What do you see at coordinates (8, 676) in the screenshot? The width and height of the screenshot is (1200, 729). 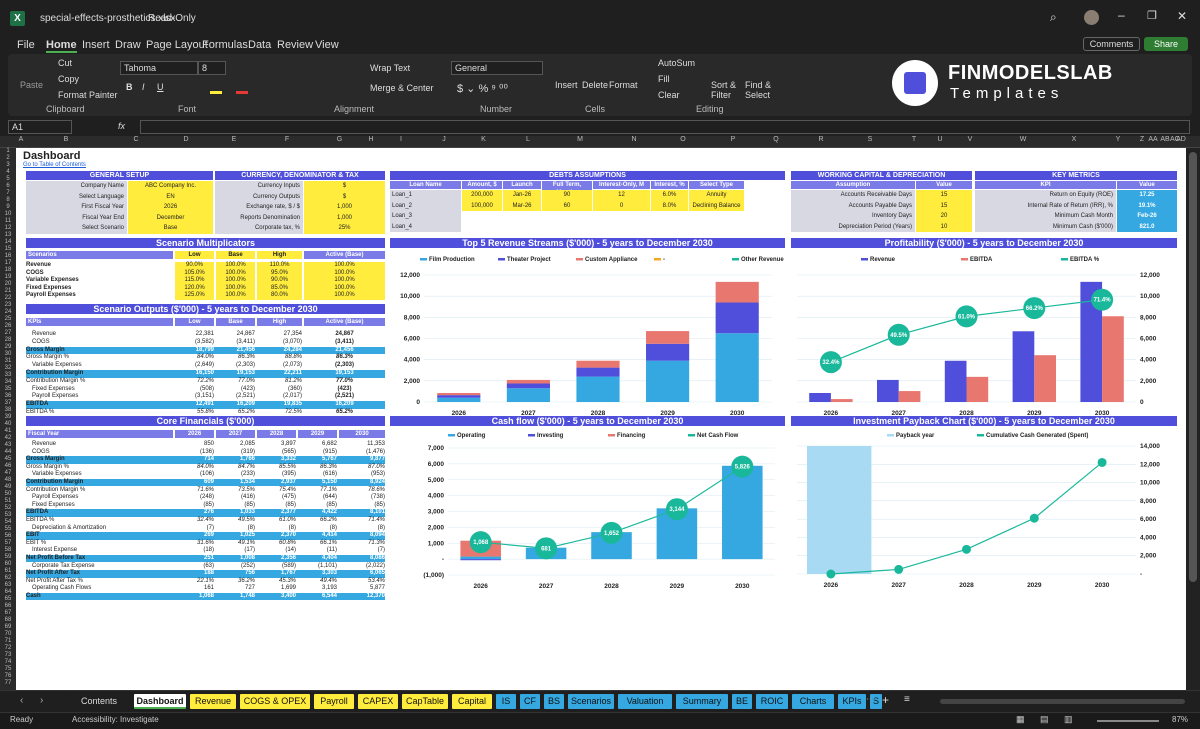 I see `row-header: 76` at bounding box center [8, 676].